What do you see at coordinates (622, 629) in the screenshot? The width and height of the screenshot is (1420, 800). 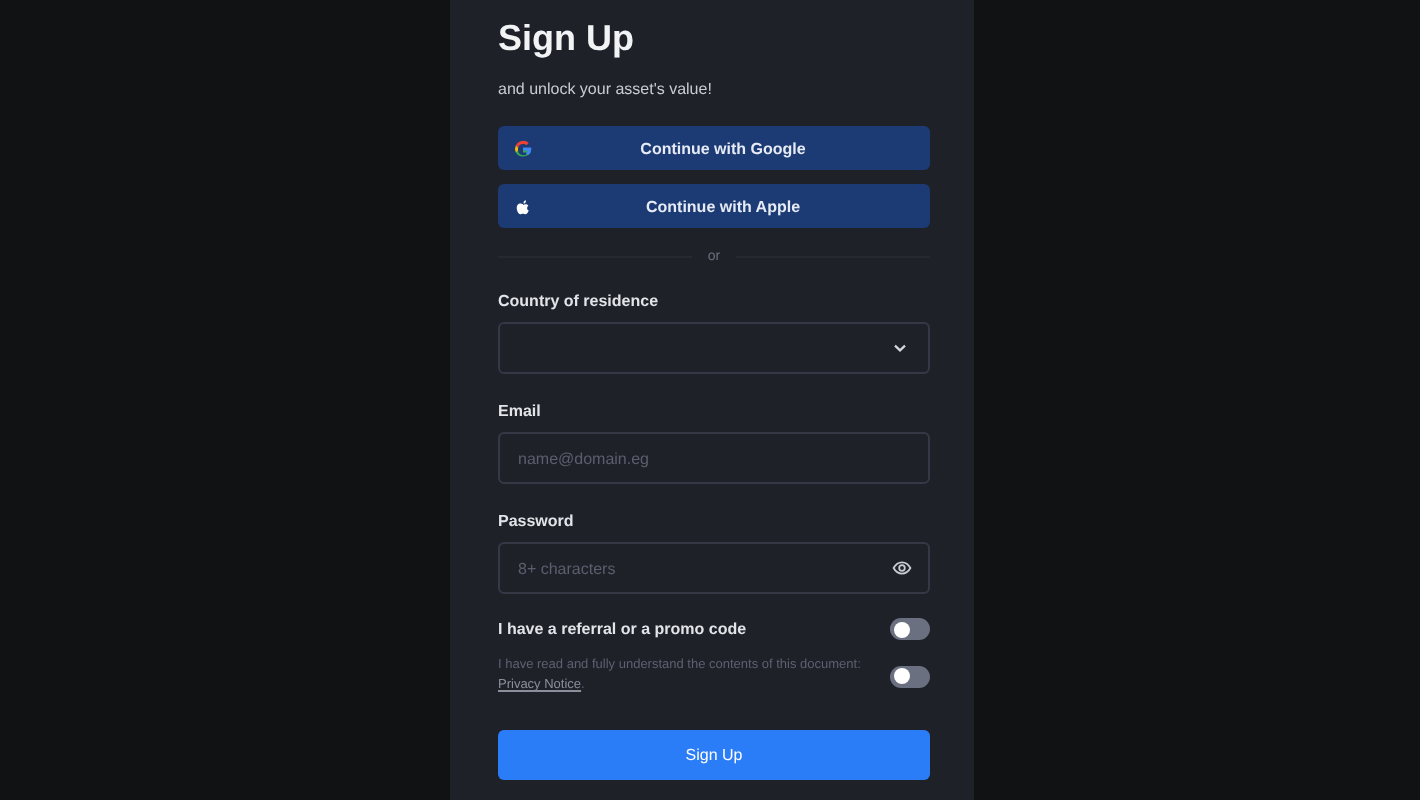 I see `promo-code-label: I have a referral or a promo code` at bounding box center [622, 629].